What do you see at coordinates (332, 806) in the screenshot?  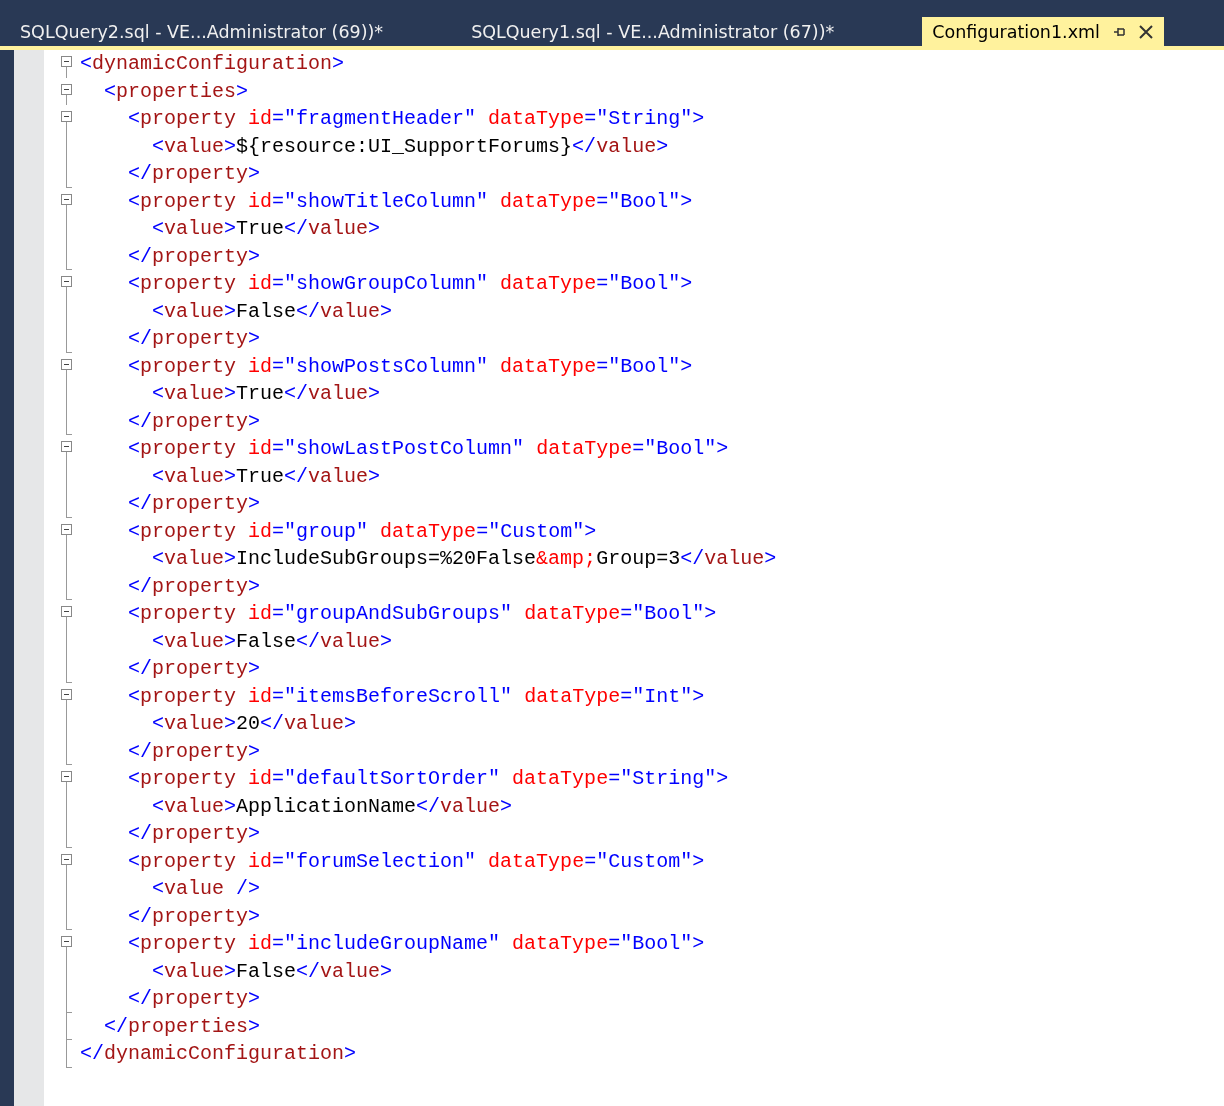 I see `code-line: <value>ApplicationName</value>` at bounding box center [332, 806].